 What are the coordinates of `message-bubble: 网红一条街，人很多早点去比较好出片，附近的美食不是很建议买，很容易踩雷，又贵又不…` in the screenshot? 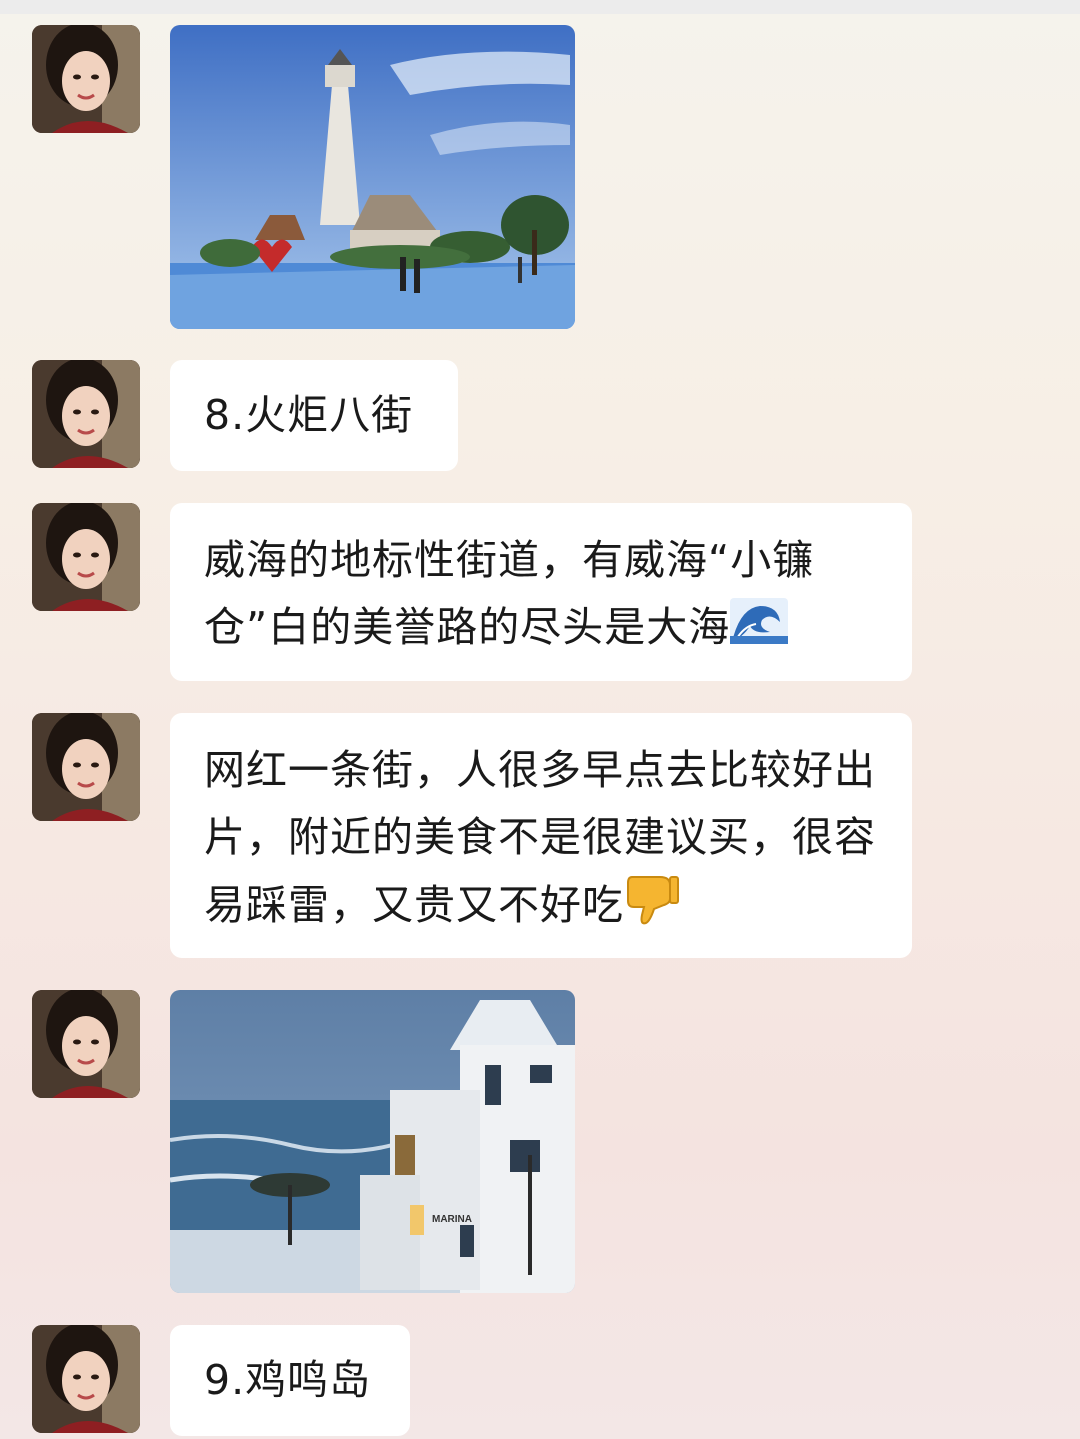 It's located at (541, 835).